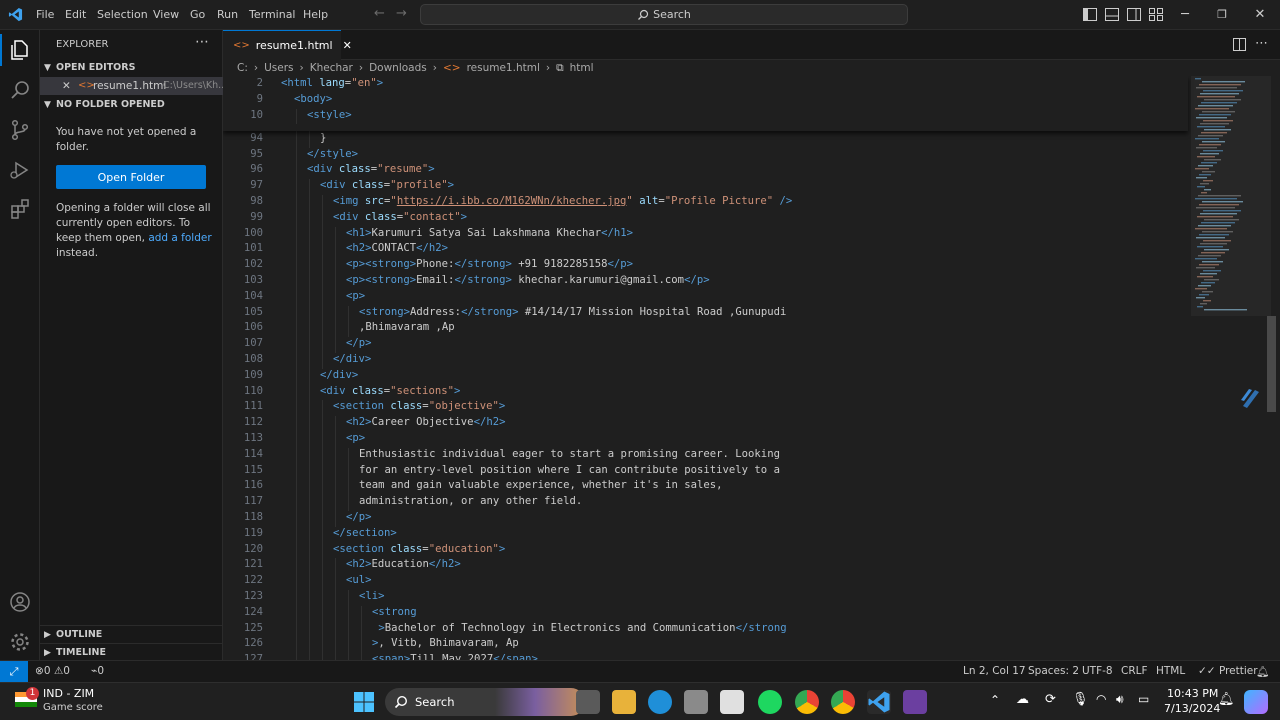 This screenshot has height=720, width=1280. I want to click on menu-selection: Selection, so click(122, 14).